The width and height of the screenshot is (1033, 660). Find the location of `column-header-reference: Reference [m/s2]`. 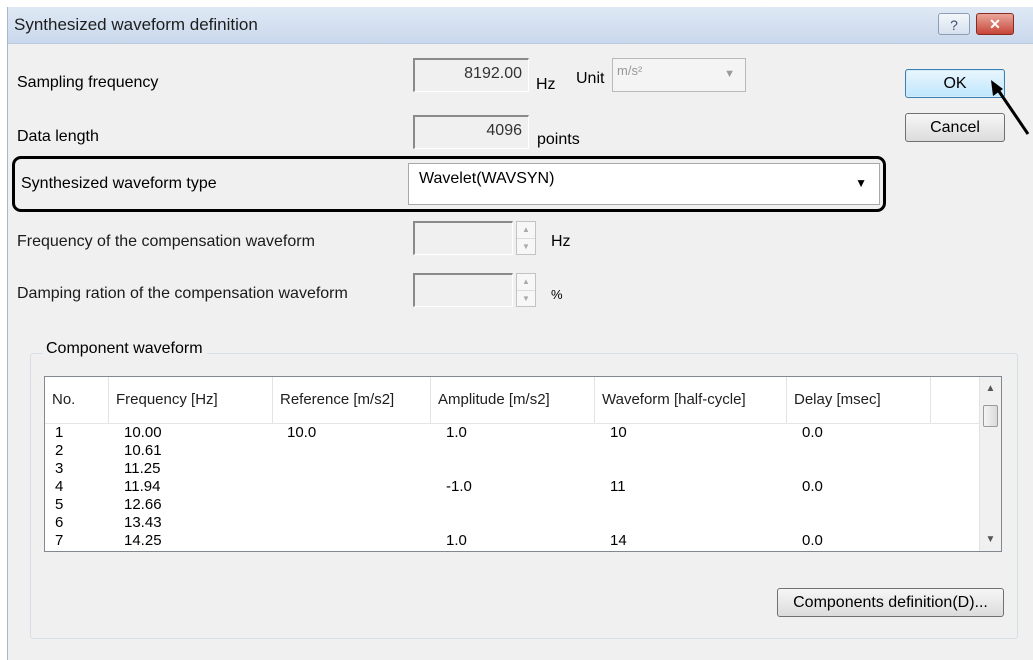

column-header-reference: Reference [m/s2] is located at coordinates (352, 400).